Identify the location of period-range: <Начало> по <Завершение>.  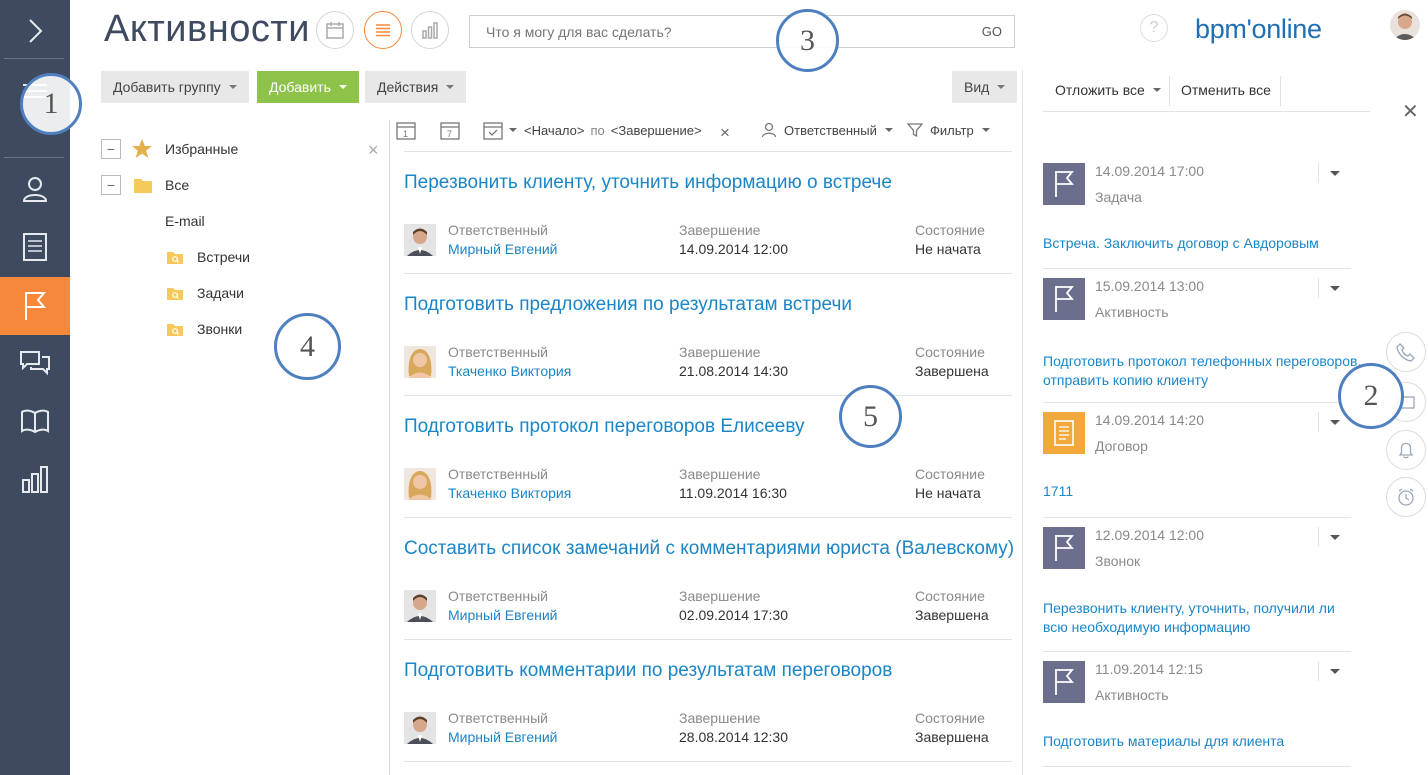
(613, 130).